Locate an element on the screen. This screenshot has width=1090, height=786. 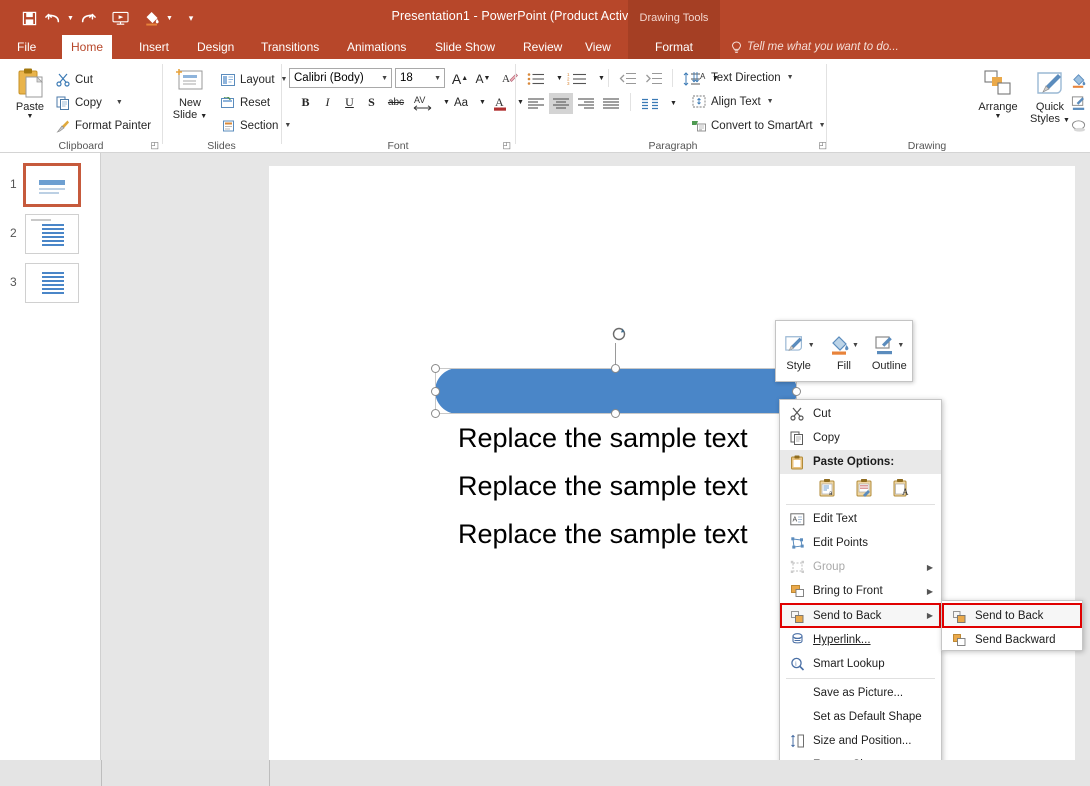
resize-handle-tl is located at coordinates (435, 368).